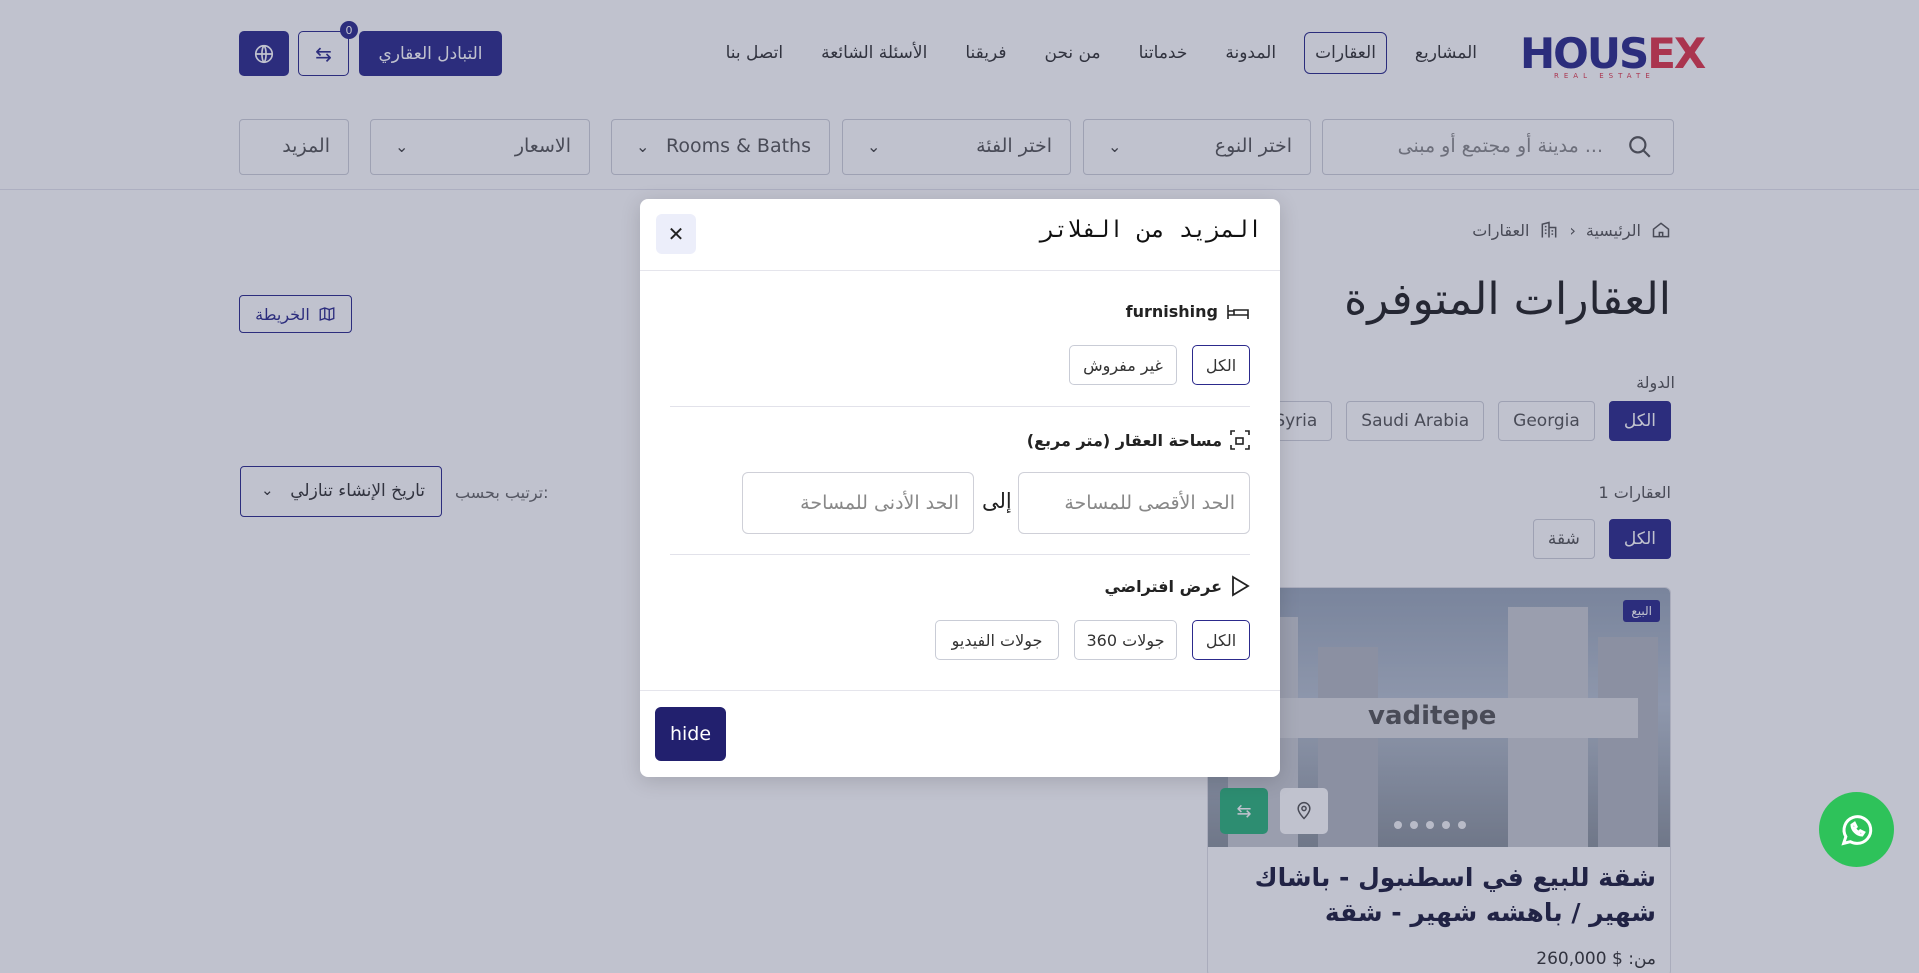 This screenshot has width=1919, height=973. I want to click on modal-title: المزيد من الفلاتر, so click(1151, 230).